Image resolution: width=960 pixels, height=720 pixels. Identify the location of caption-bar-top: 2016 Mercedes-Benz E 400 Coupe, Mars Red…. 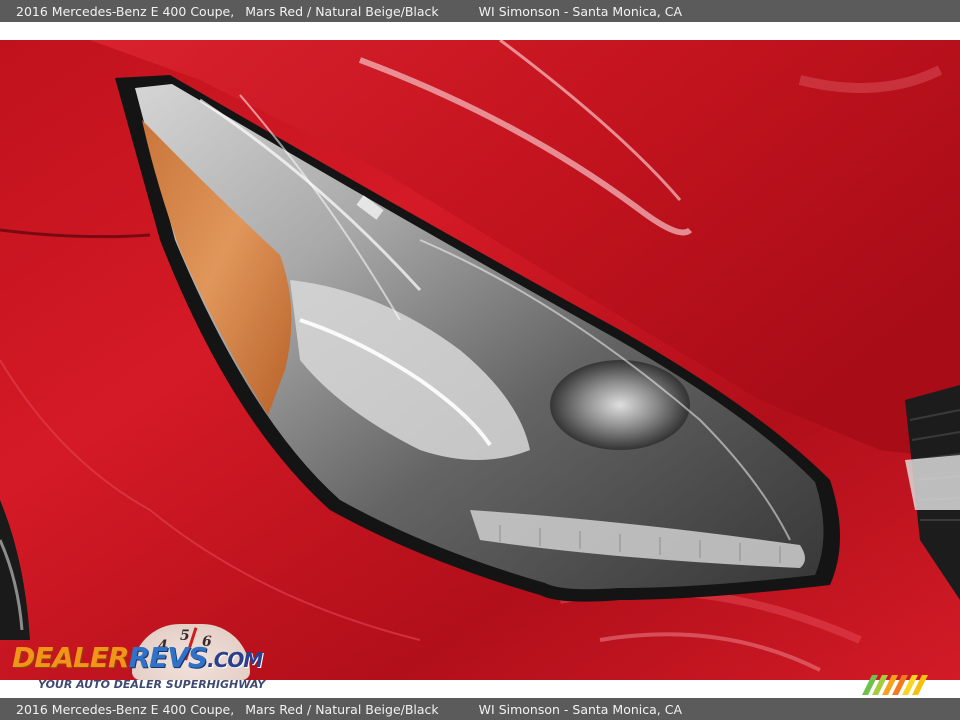
(480, 11).